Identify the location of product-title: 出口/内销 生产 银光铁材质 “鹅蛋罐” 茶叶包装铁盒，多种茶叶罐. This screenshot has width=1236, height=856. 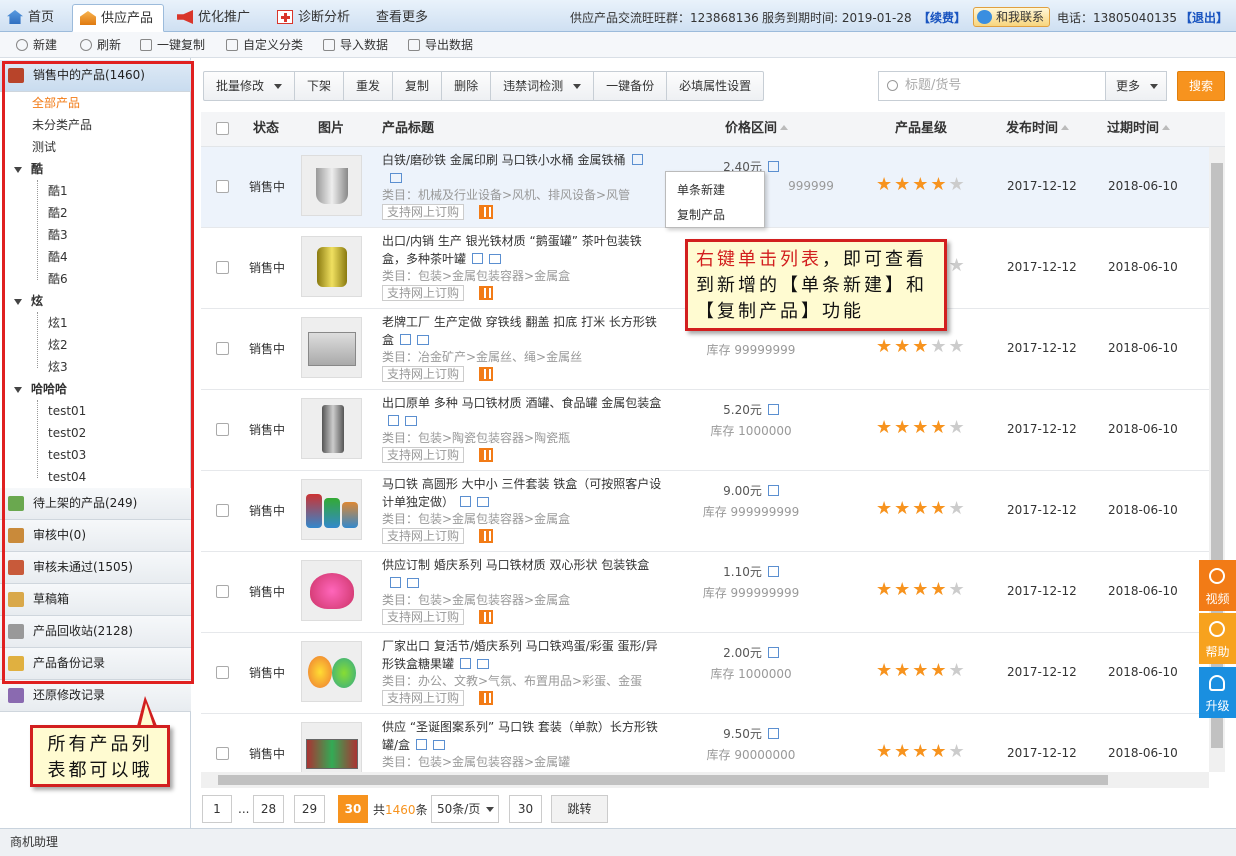
(522, 250).